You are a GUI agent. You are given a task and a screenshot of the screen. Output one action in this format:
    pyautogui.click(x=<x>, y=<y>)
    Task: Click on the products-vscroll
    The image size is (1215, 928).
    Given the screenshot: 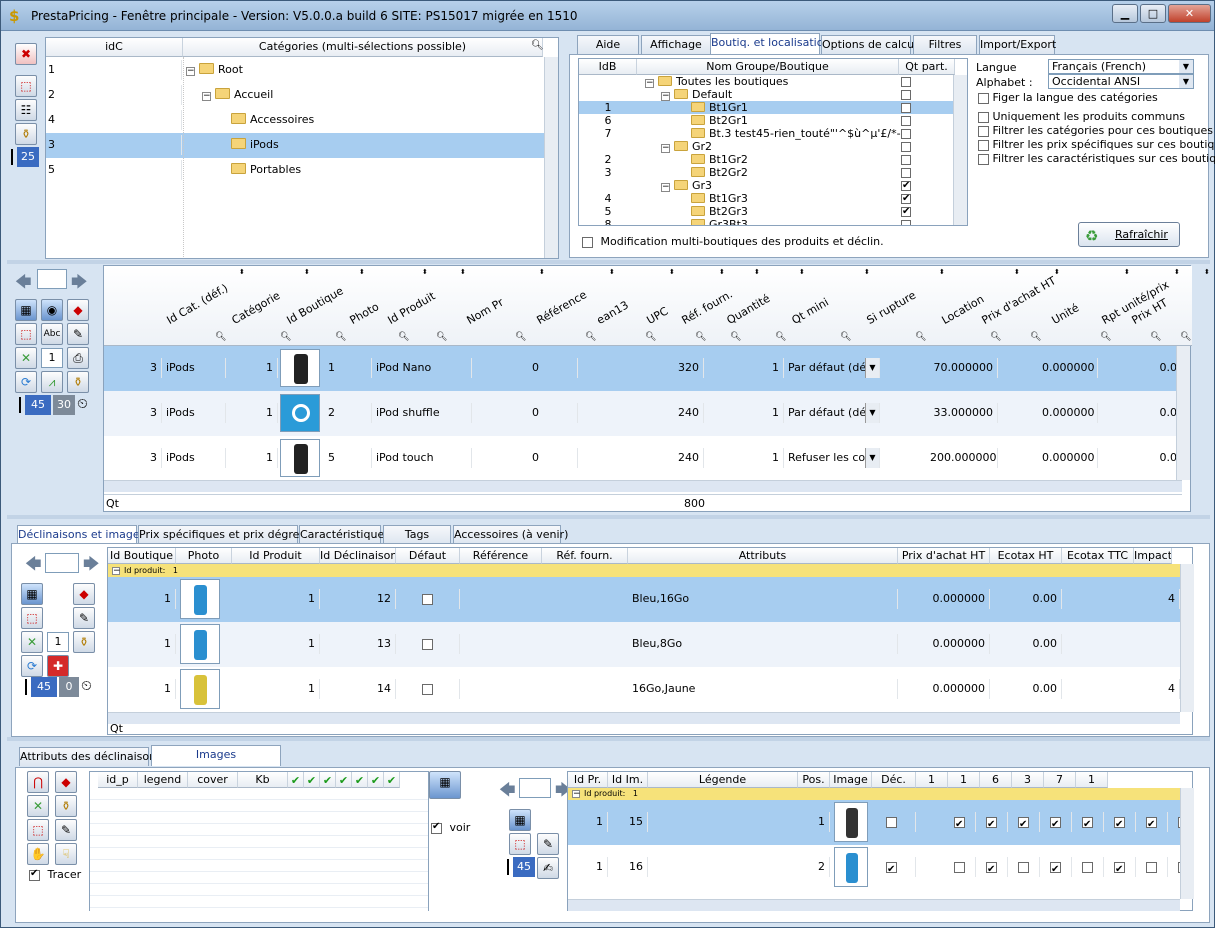 What is the action you would take?
    pyautogui.click(x=1183, y=413)
    